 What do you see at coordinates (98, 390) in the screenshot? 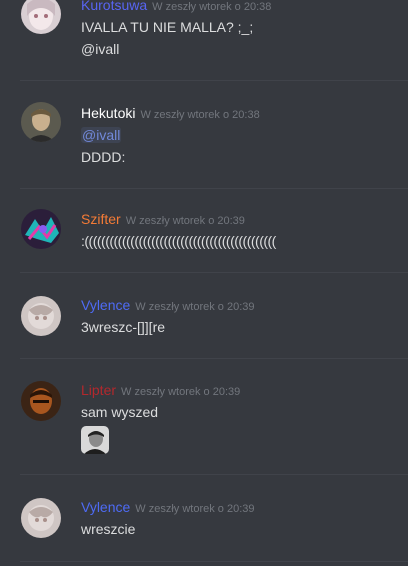
I see `author-name: Lipter` at bounding box center [98, 390].